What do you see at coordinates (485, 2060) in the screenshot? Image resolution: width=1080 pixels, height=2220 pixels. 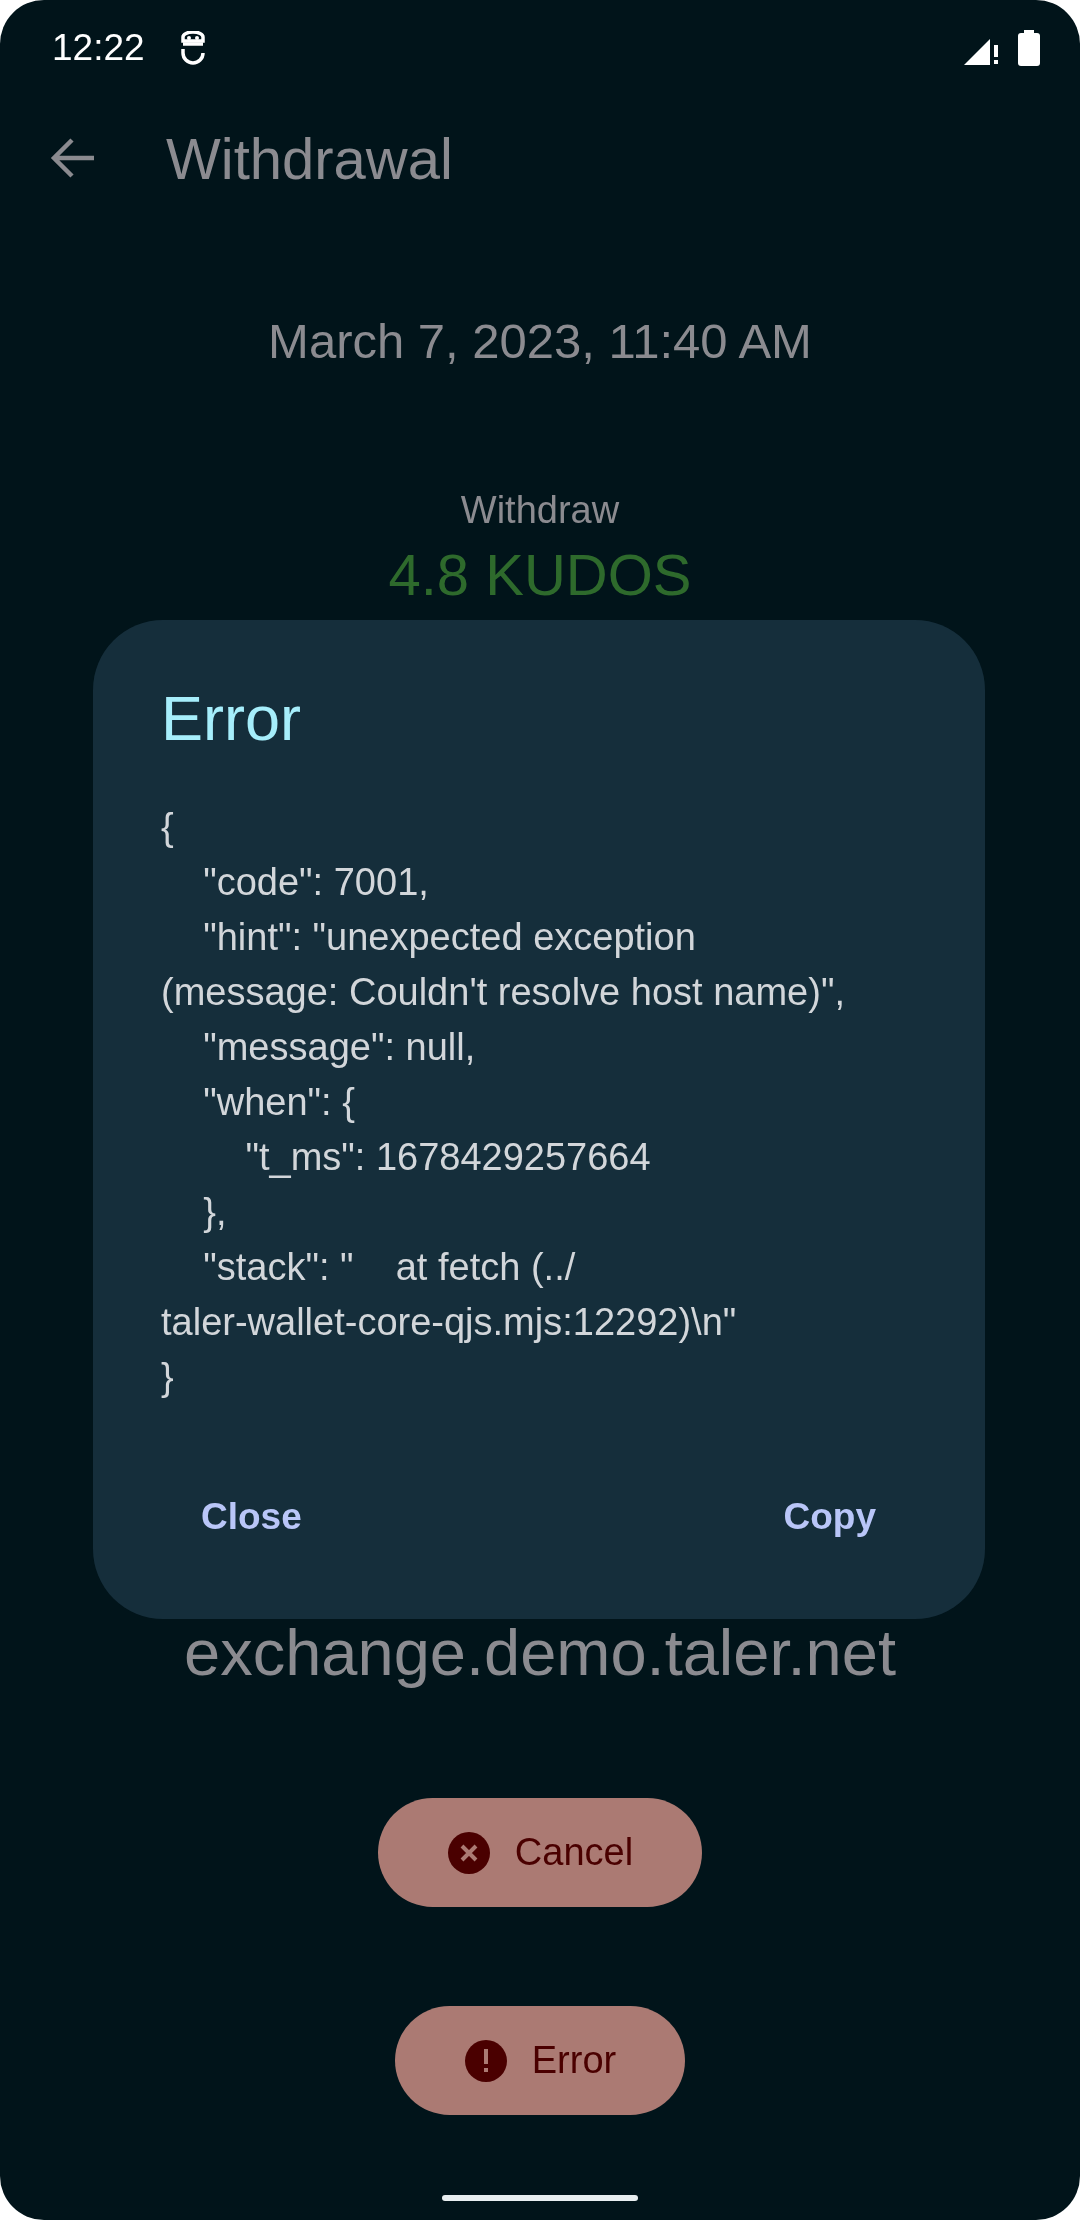 I see `alert-icon` at bounding box center [485, 2060].